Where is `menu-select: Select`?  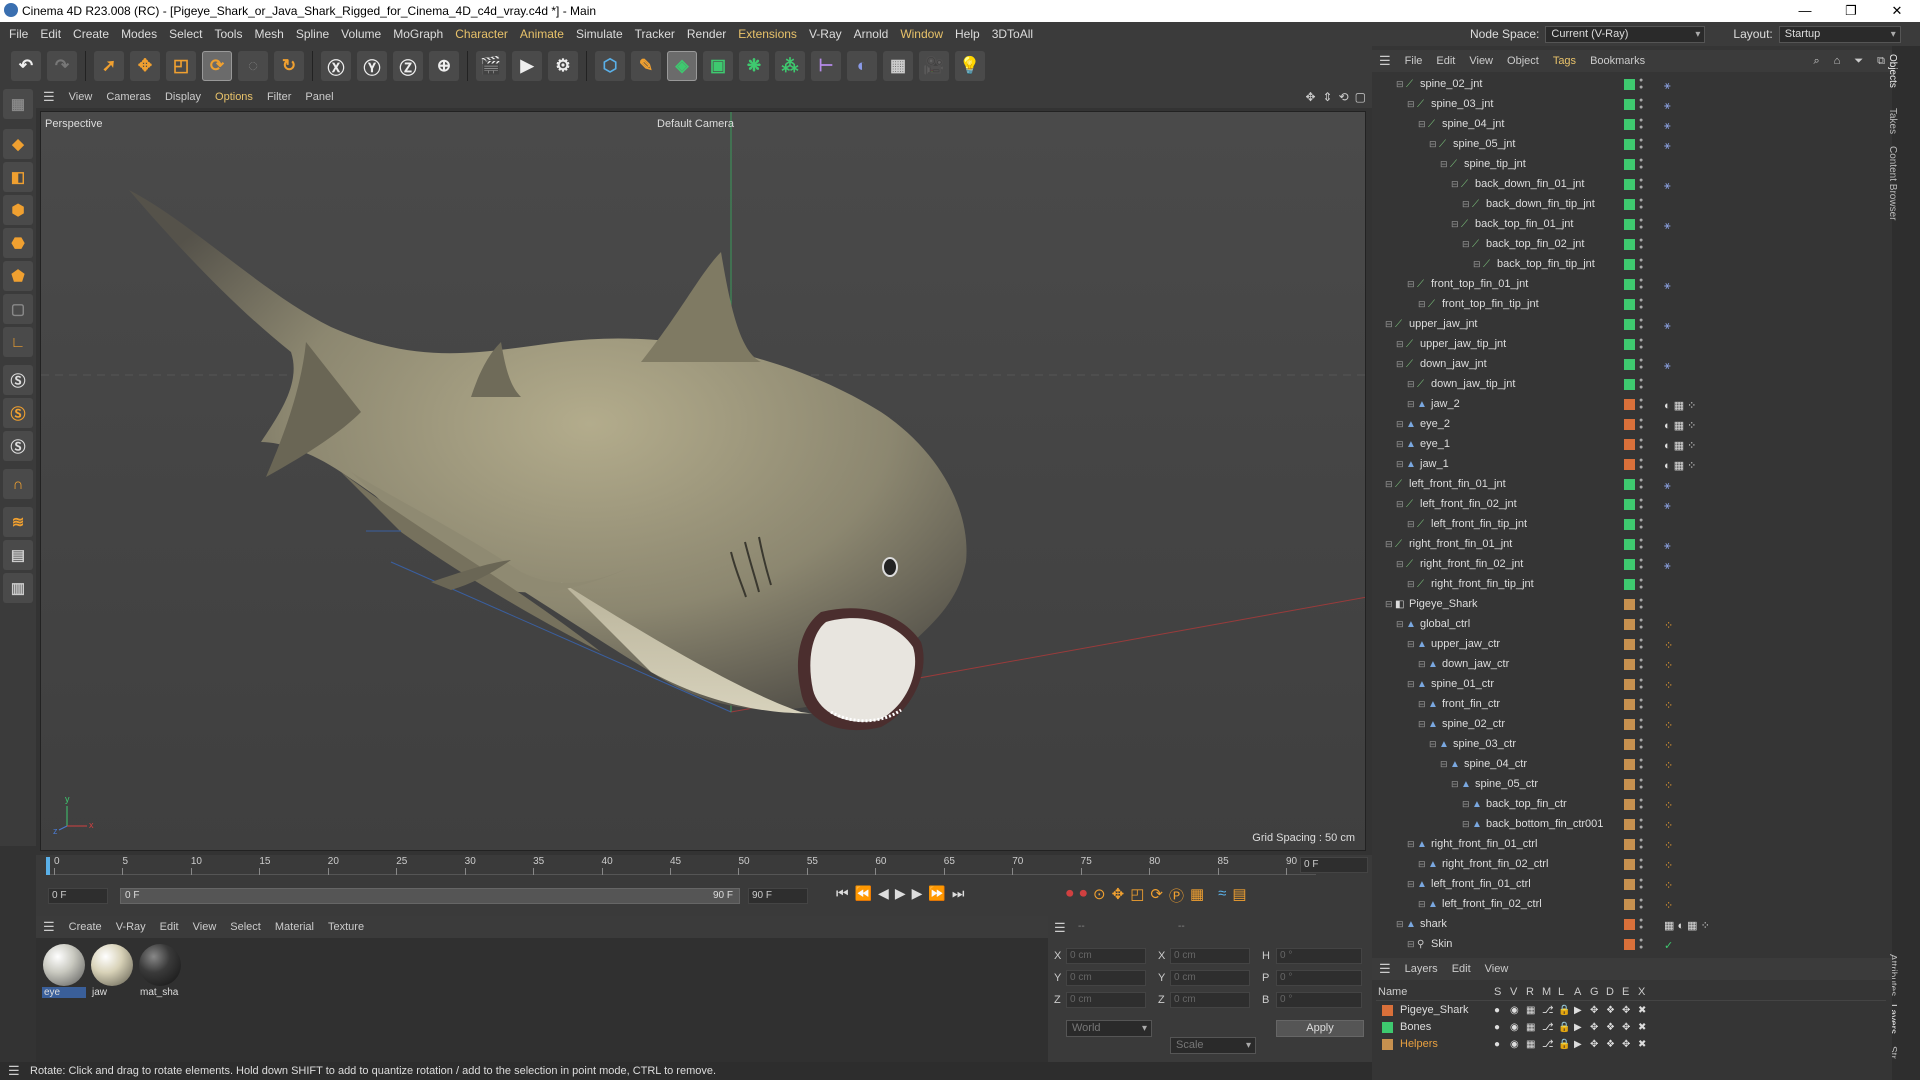 menu-select: Select is located at coordinates (185, 34).